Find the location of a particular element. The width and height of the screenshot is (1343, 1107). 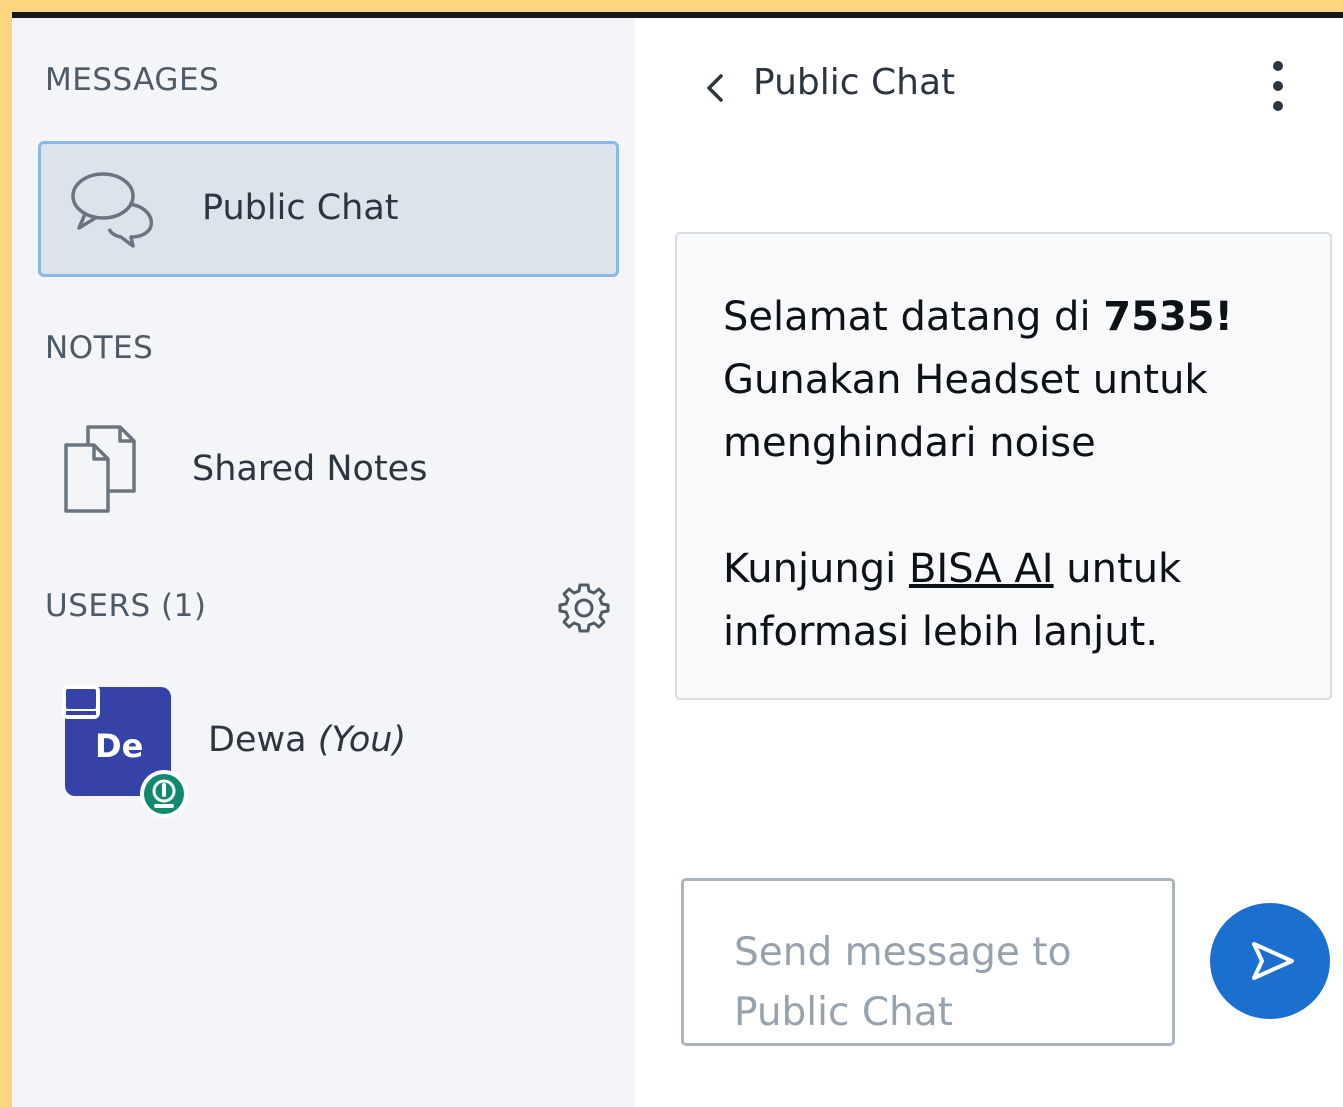

bisa-ai-link: BISA AI is located at coordinates (981, 569).